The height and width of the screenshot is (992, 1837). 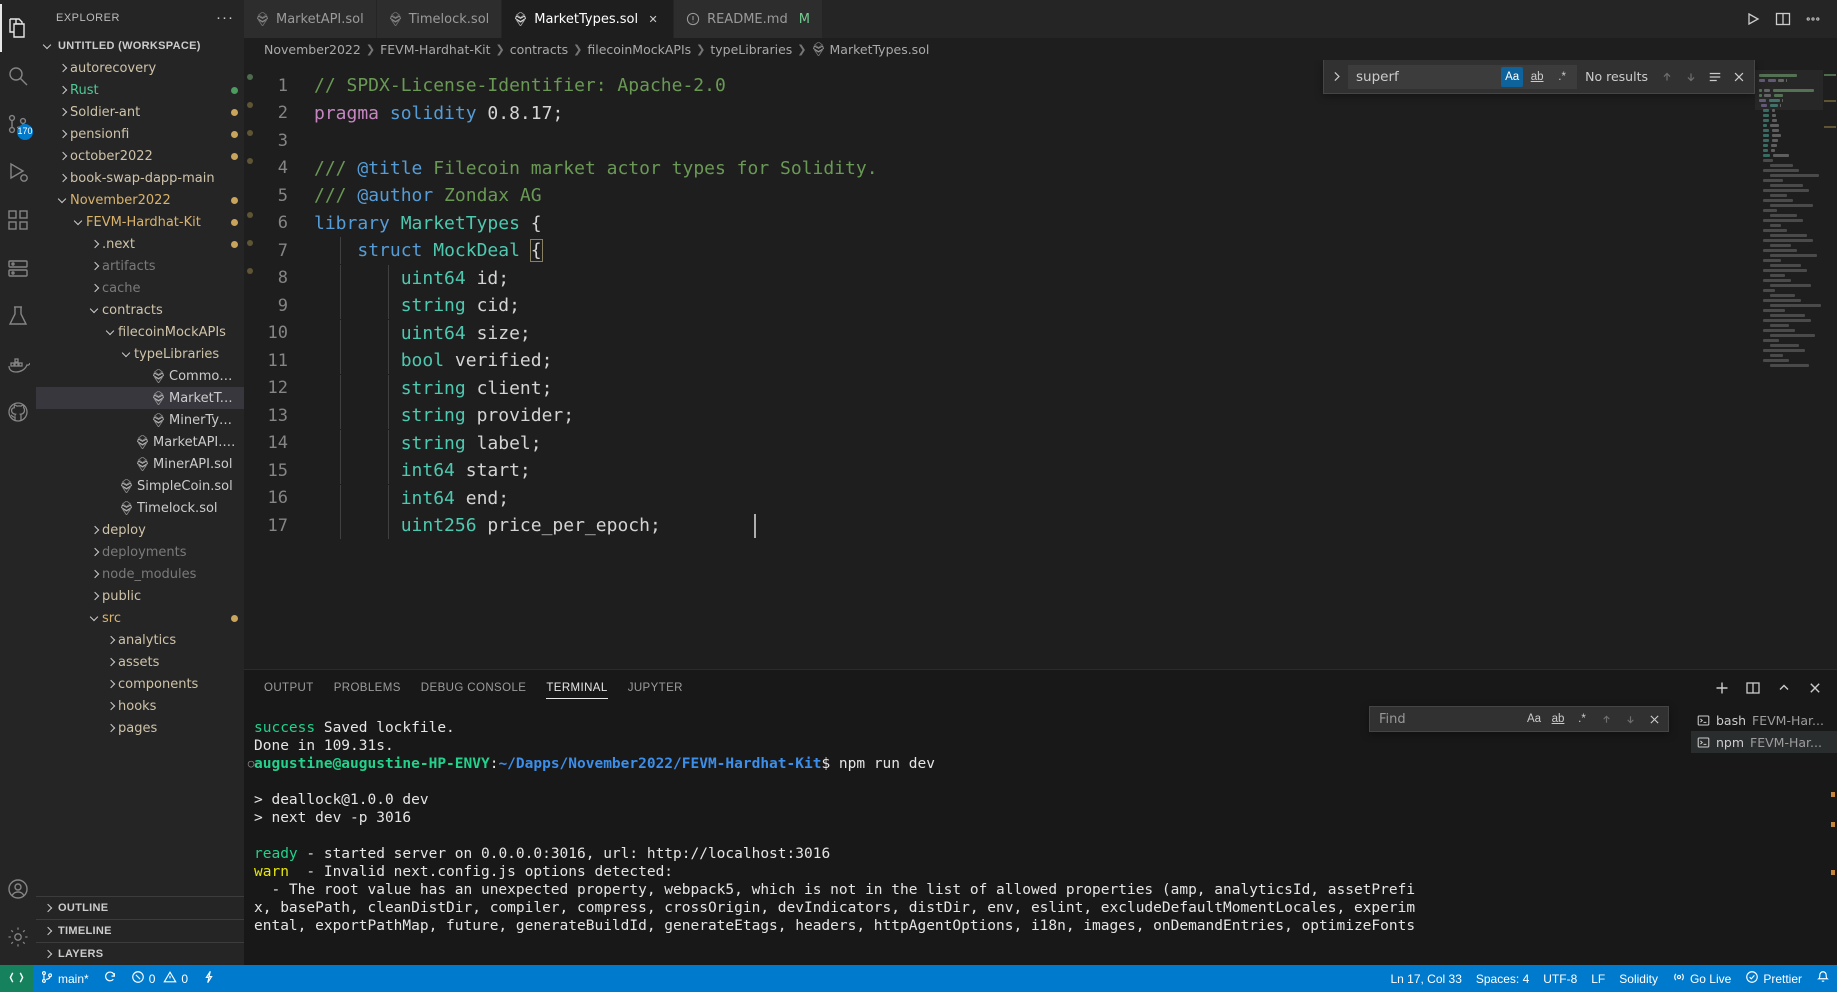 What do you see at coordinates (140, 112) in the screenshot?
I see `tree-folder-soldier-ant: Soldier-ant` at bounding box center [140, 112].